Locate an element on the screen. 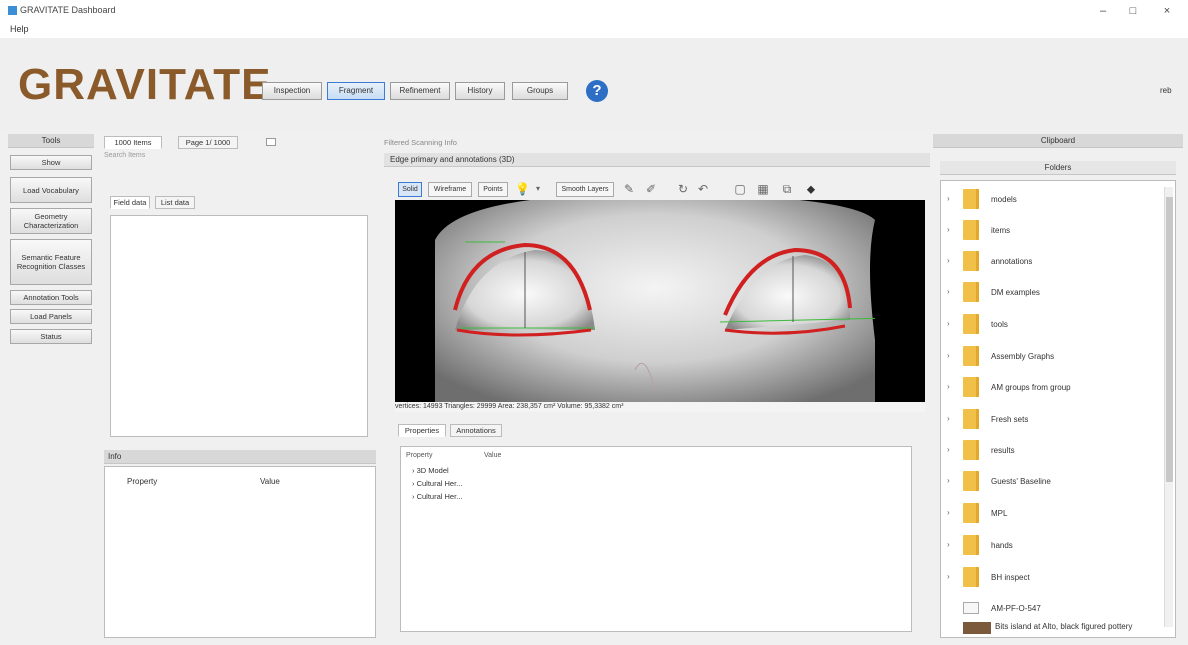 Image resolution: width=1188 pixels, height=645 pixels. folder-item: › MPL is located at coordinates (1052, 514).